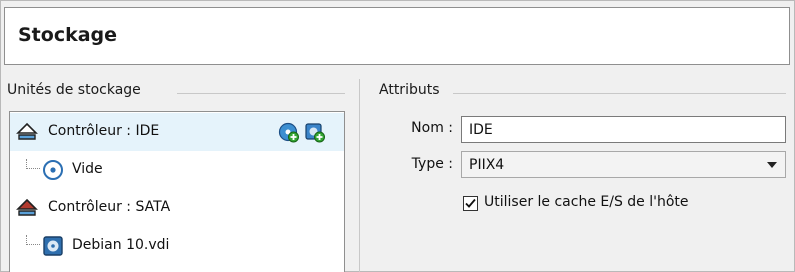  I want to click on name-label: Nom :, so click(432, 128).